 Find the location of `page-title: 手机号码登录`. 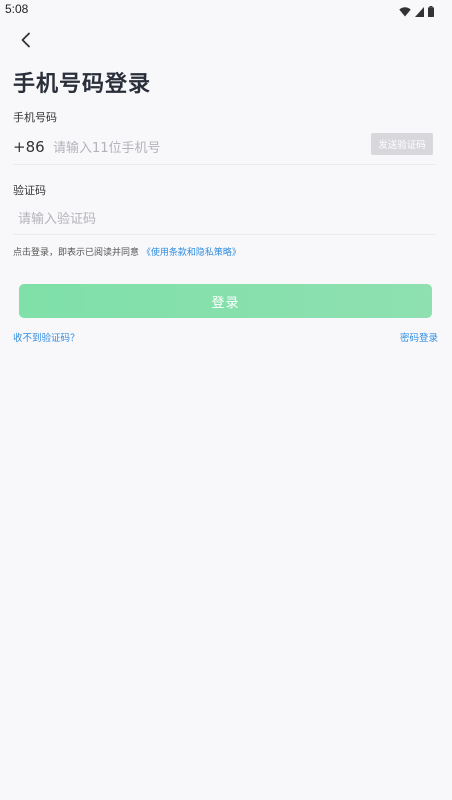

page-title: 手机号码登录 is located at coordinates (82, 84).